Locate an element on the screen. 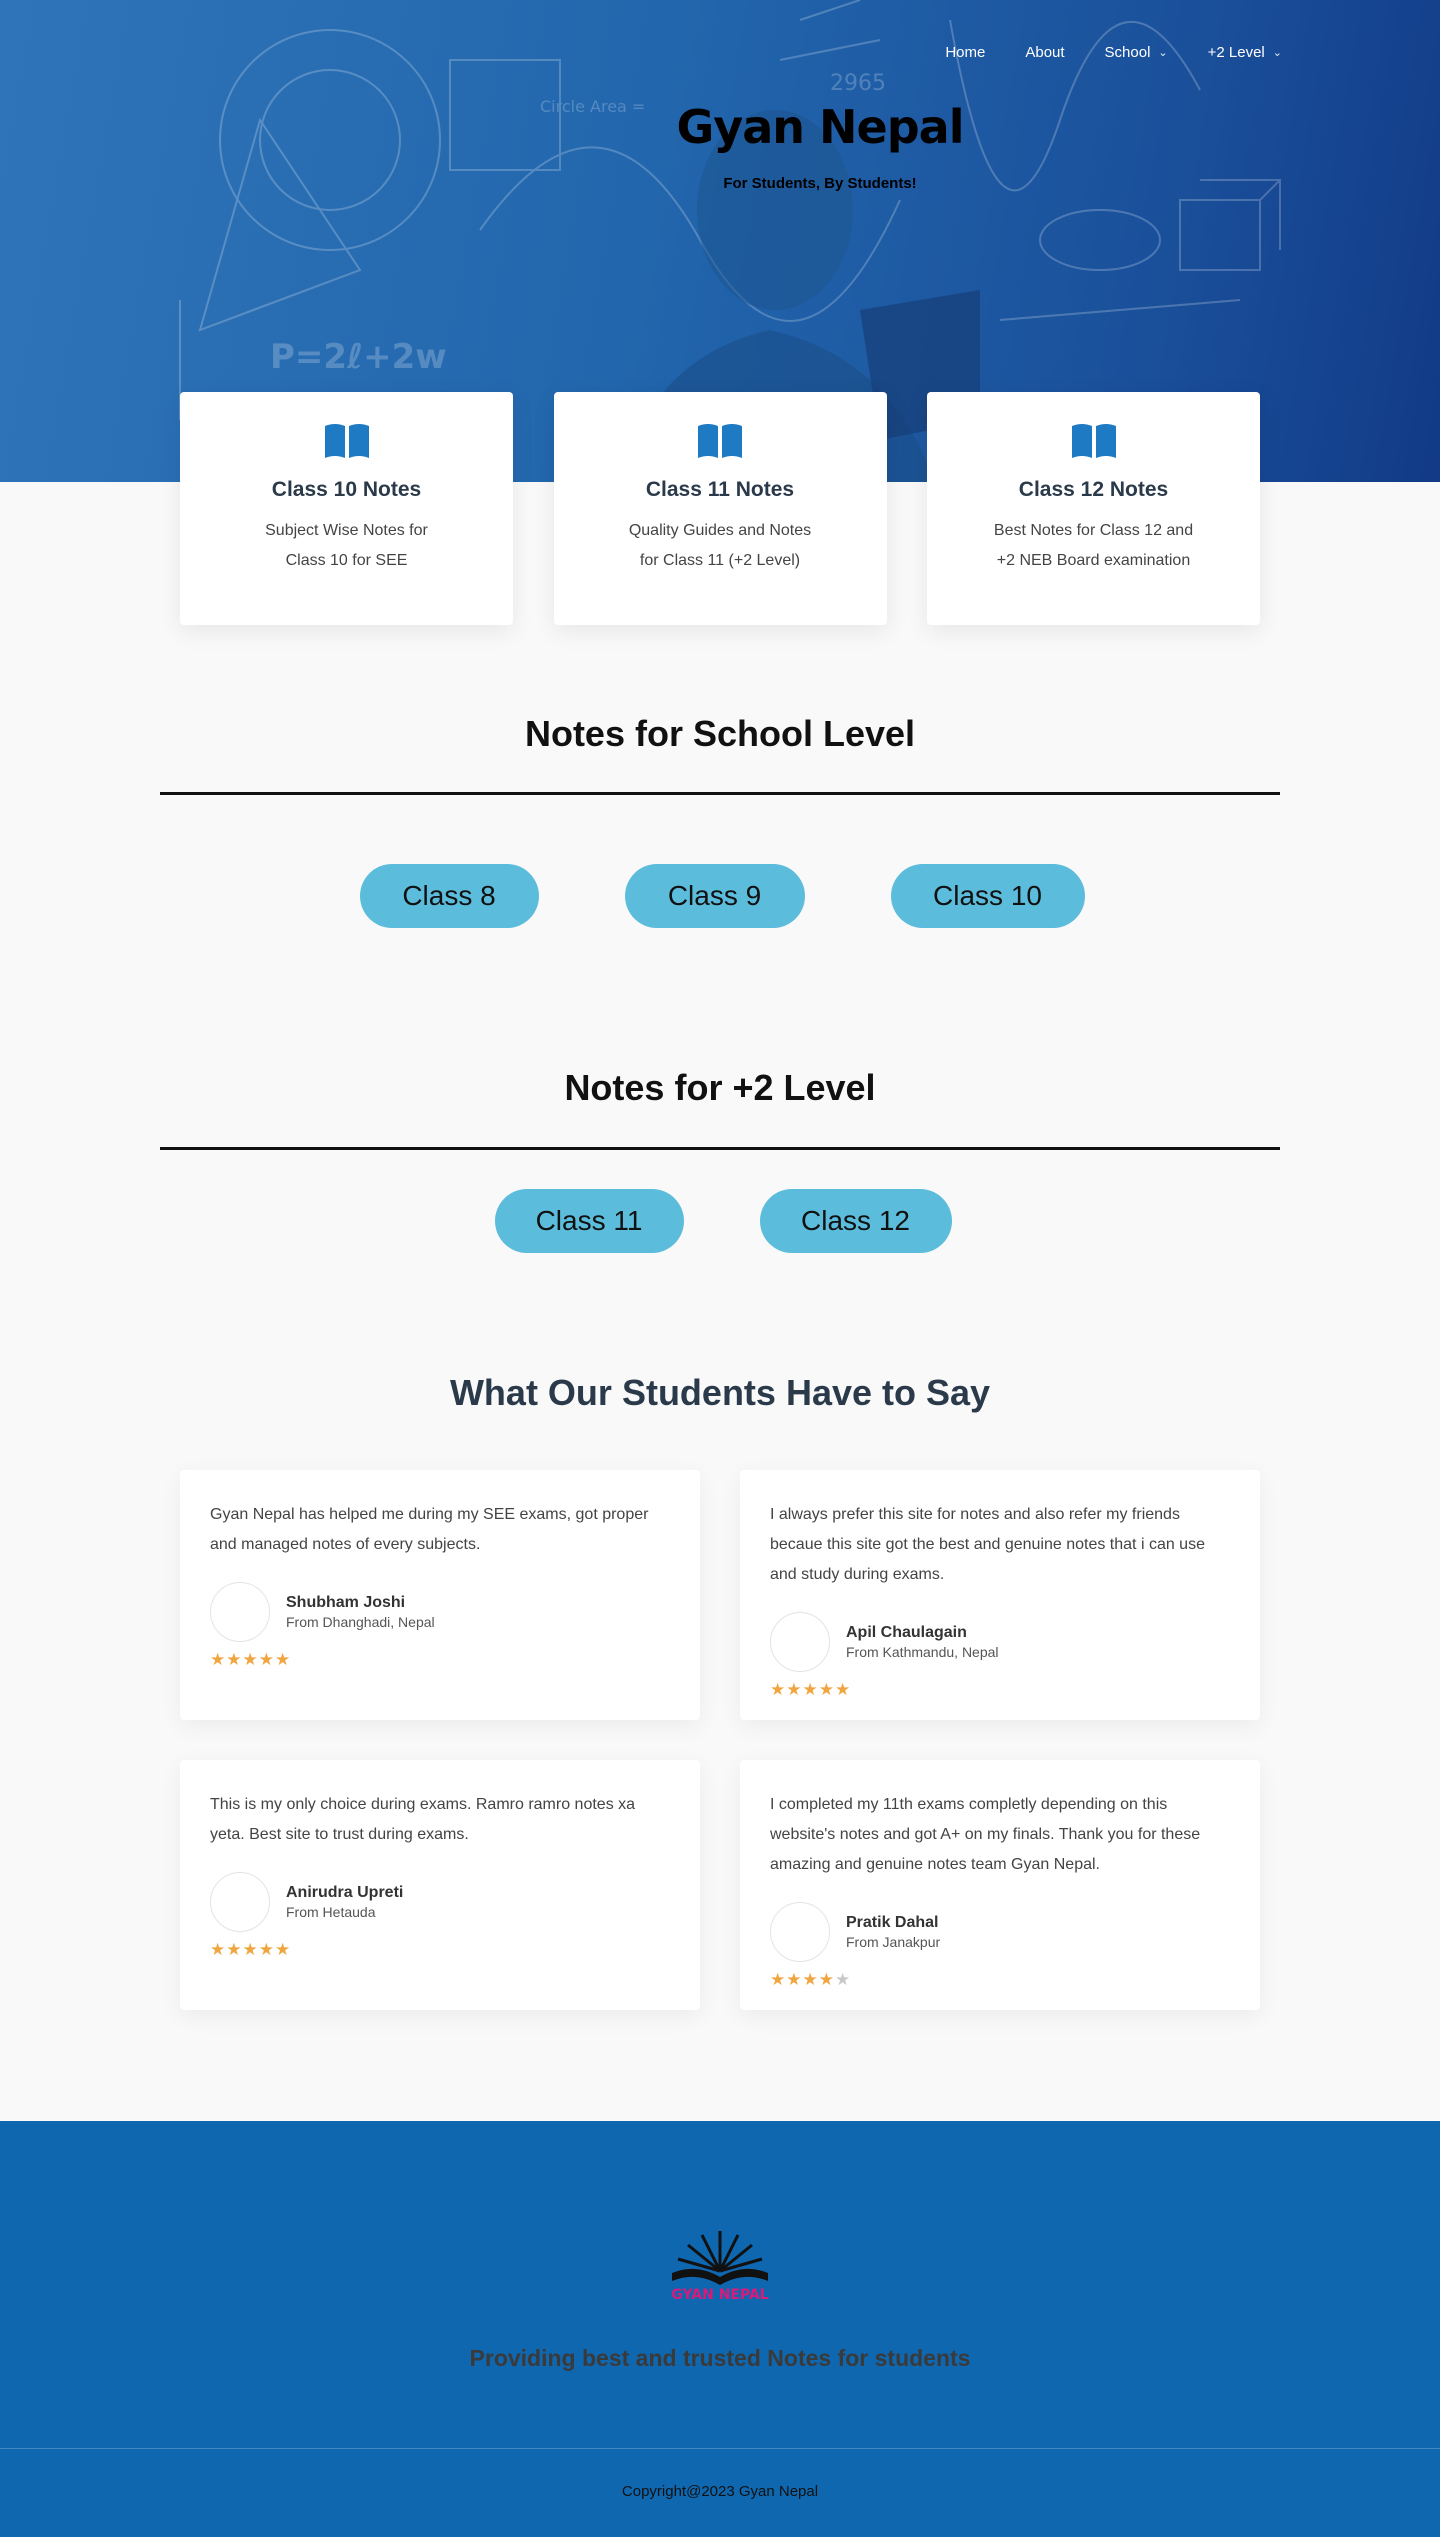  feature-title: Class 12 Notes is located at coordinates (1093, 489).